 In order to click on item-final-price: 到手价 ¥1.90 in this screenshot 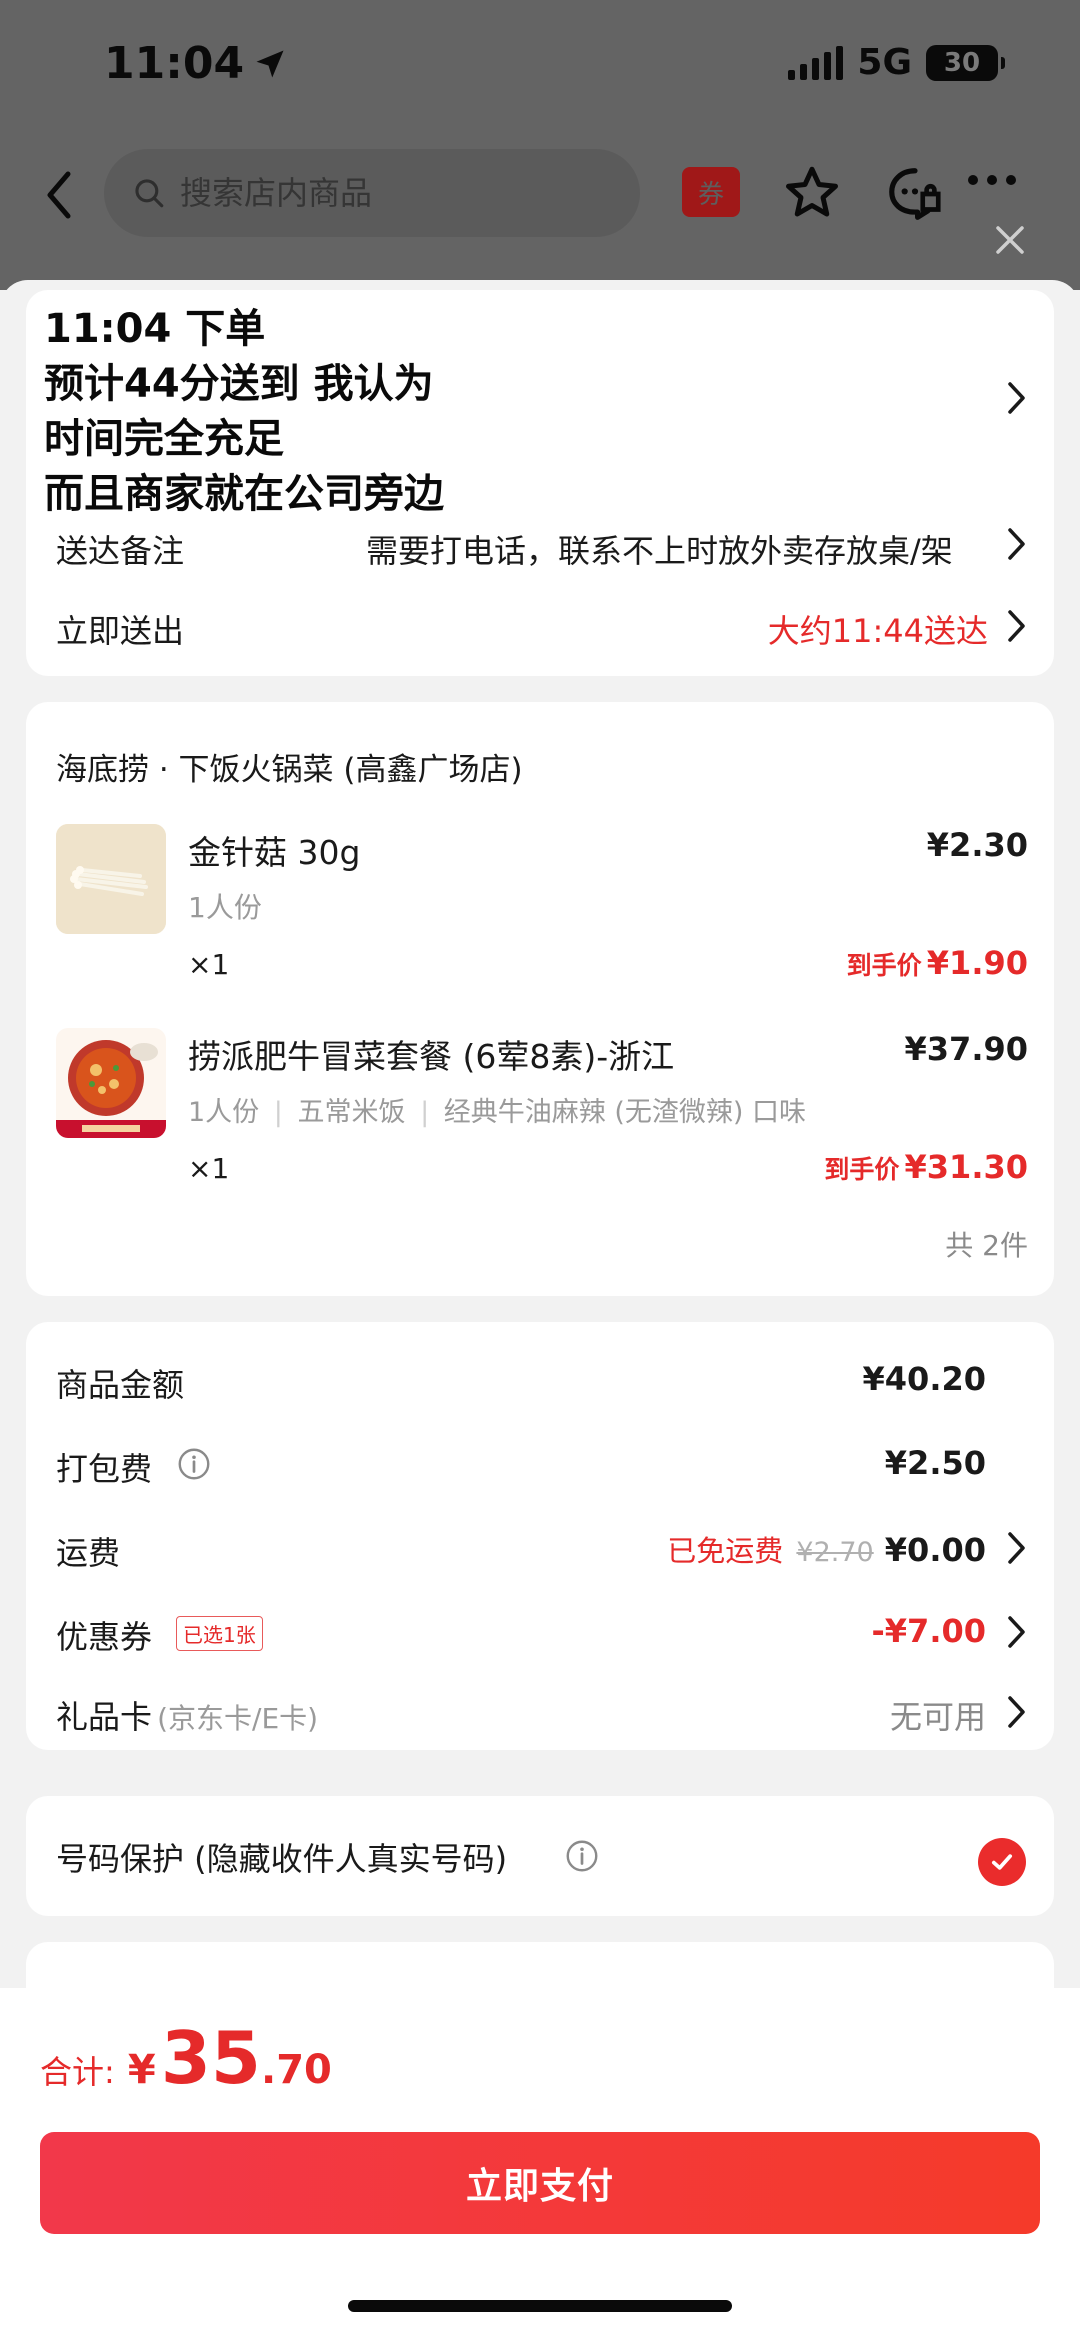, I will do `click(877, 963)`.